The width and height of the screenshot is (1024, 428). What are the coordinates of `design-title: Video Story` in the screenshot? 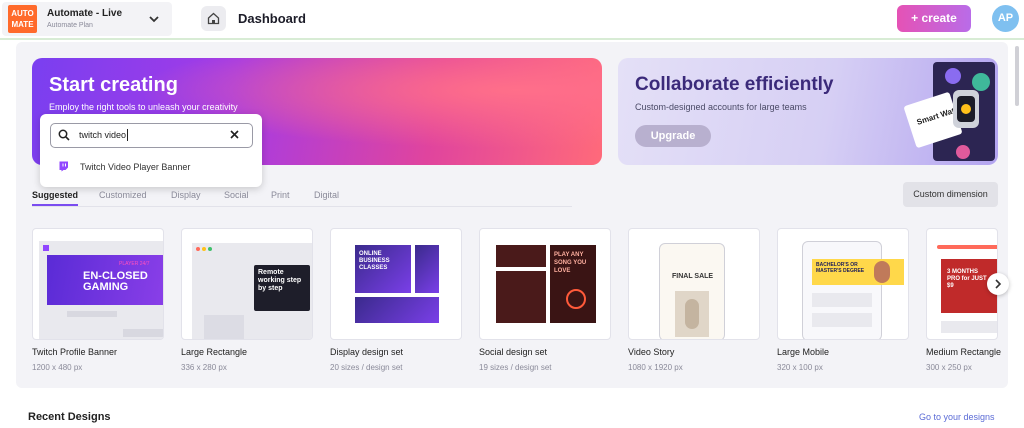 It's located at (651, 352).